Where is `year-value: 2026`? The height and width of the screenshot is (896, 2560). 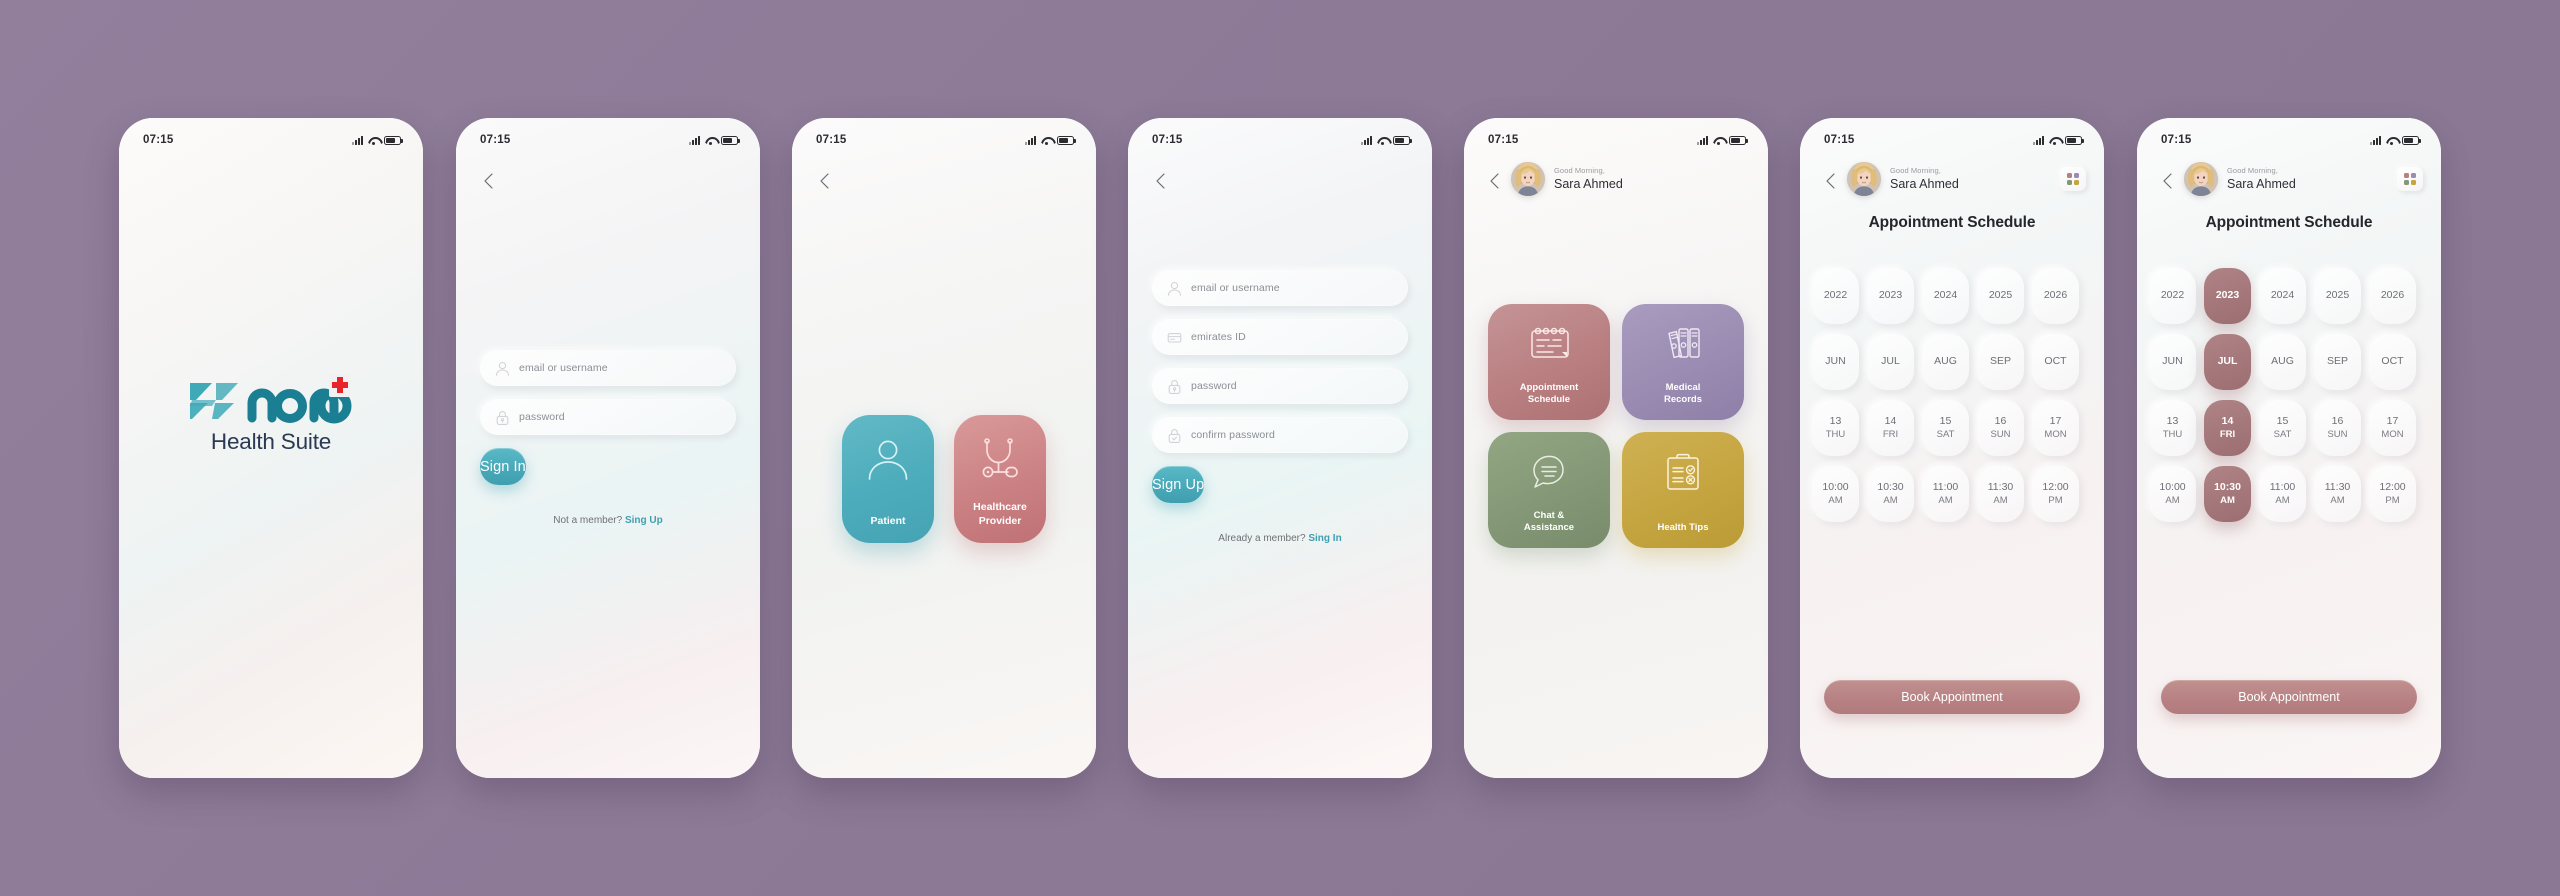 year-value: 2026 is located at coordinates (2055, 295).